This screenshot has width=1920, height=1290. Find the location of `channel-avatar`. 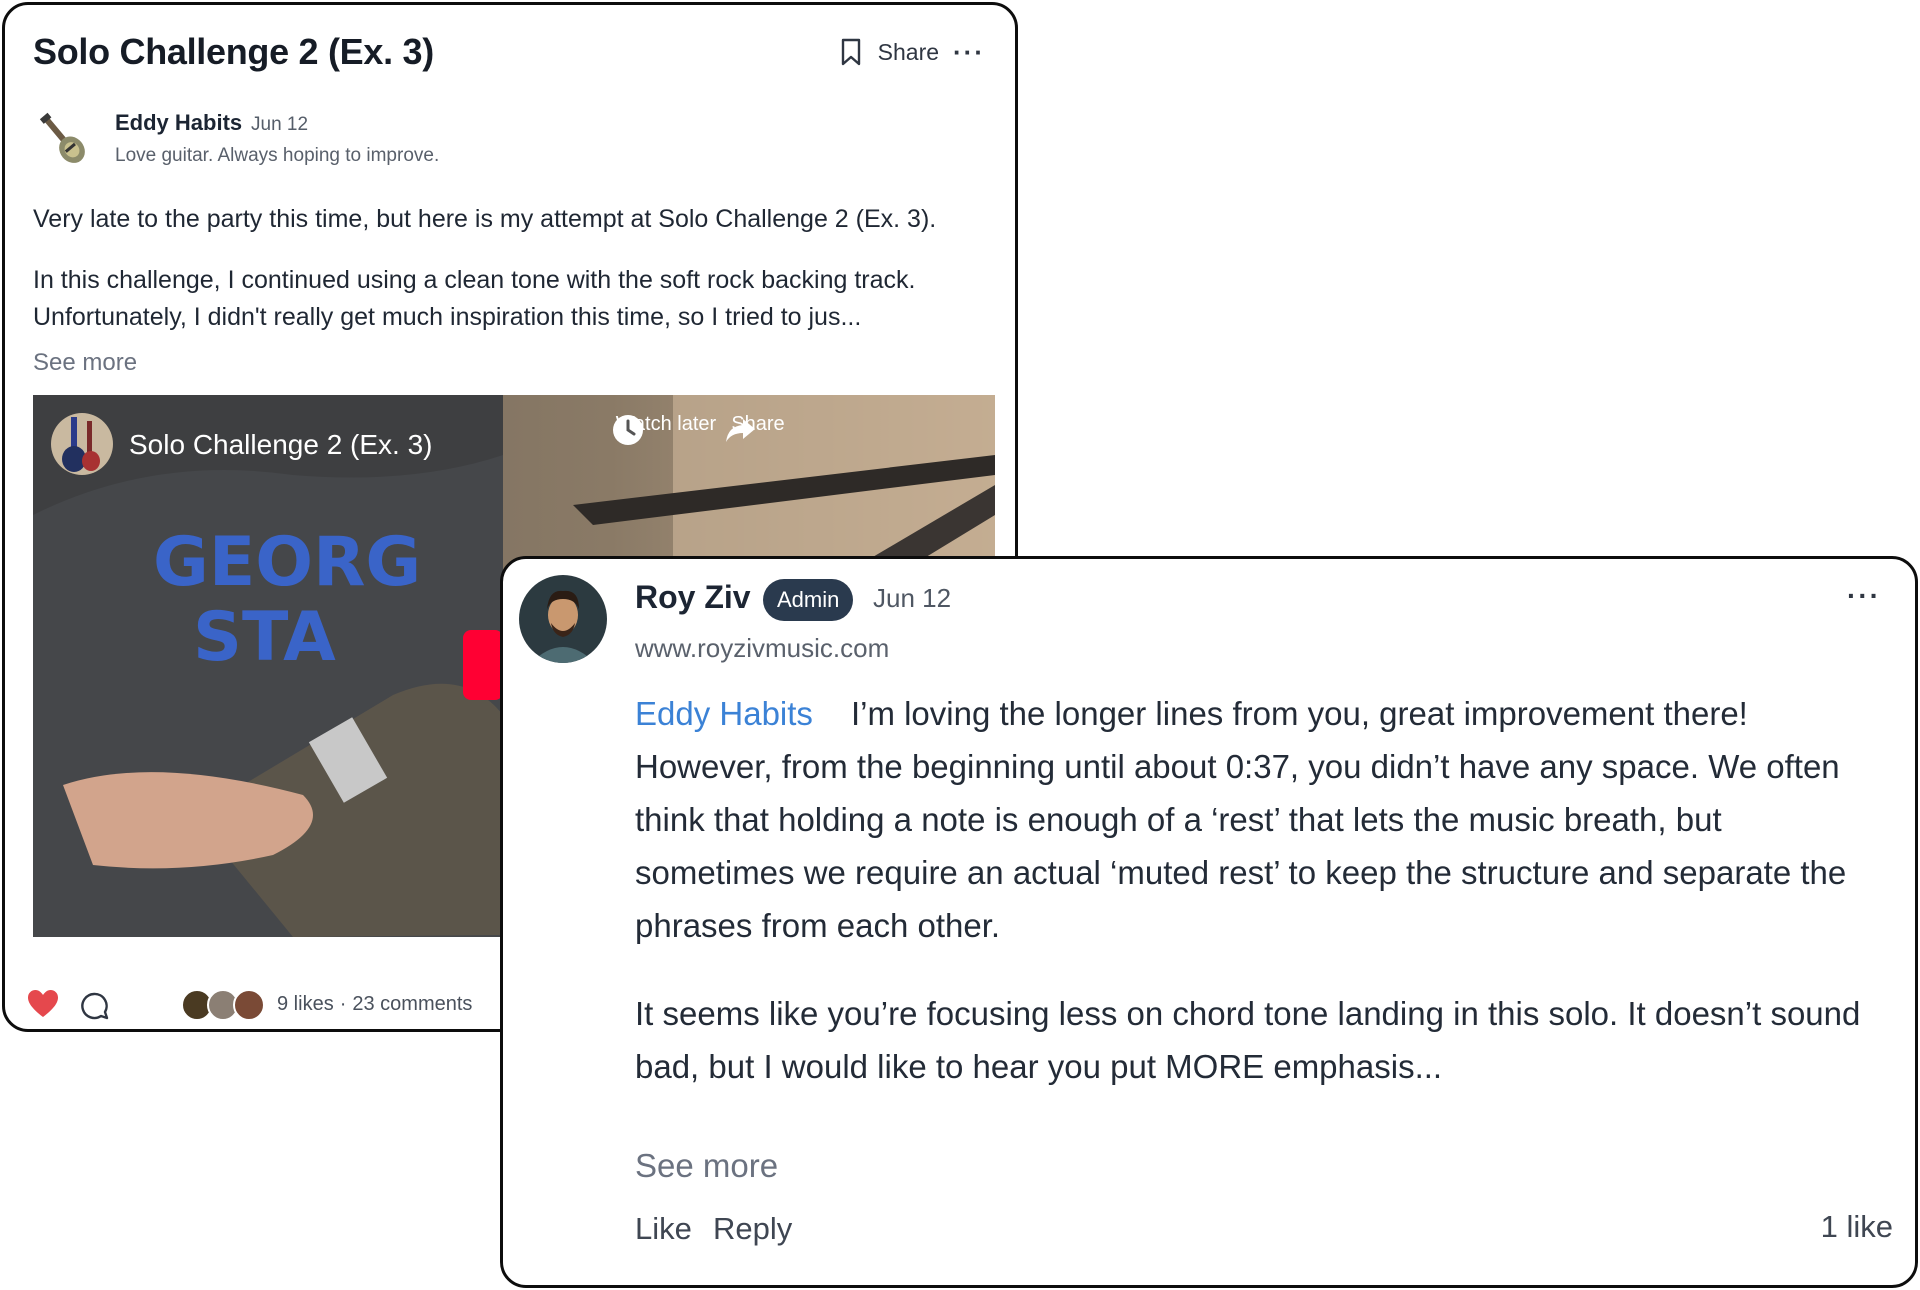

channel-avatar is located at coordinates (82, 444).